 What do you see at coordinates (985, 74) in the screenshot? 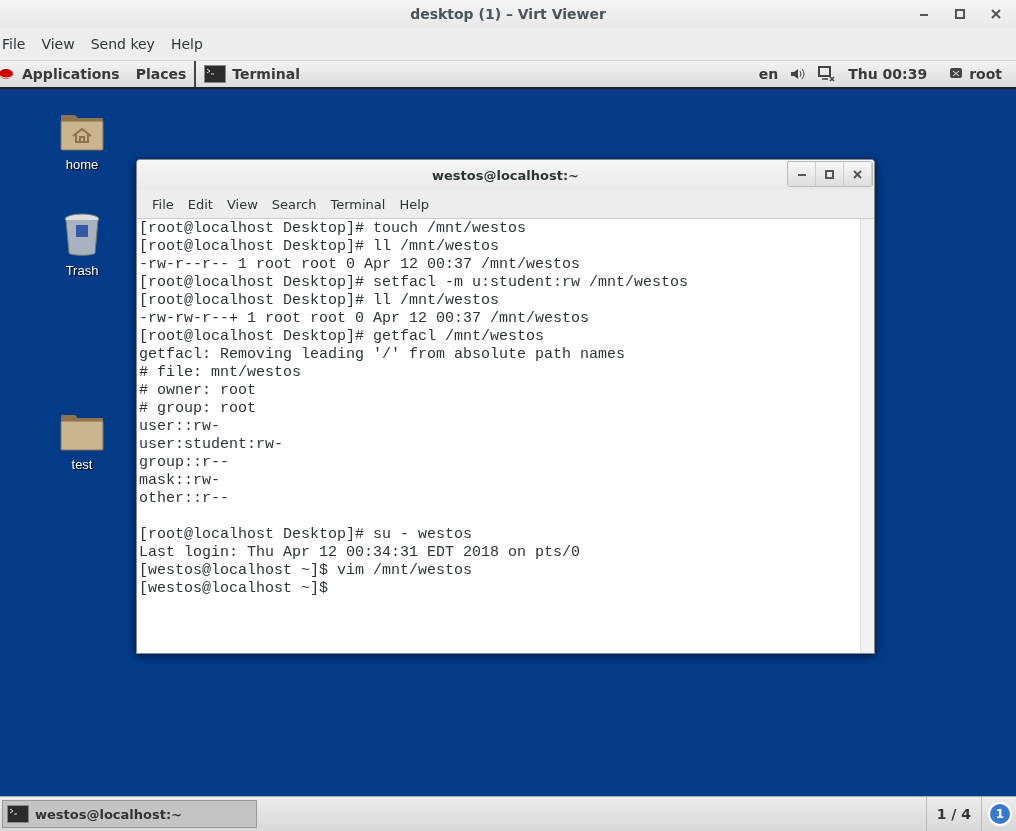
I see `user-menu: root` at bounding box center [985, 74].